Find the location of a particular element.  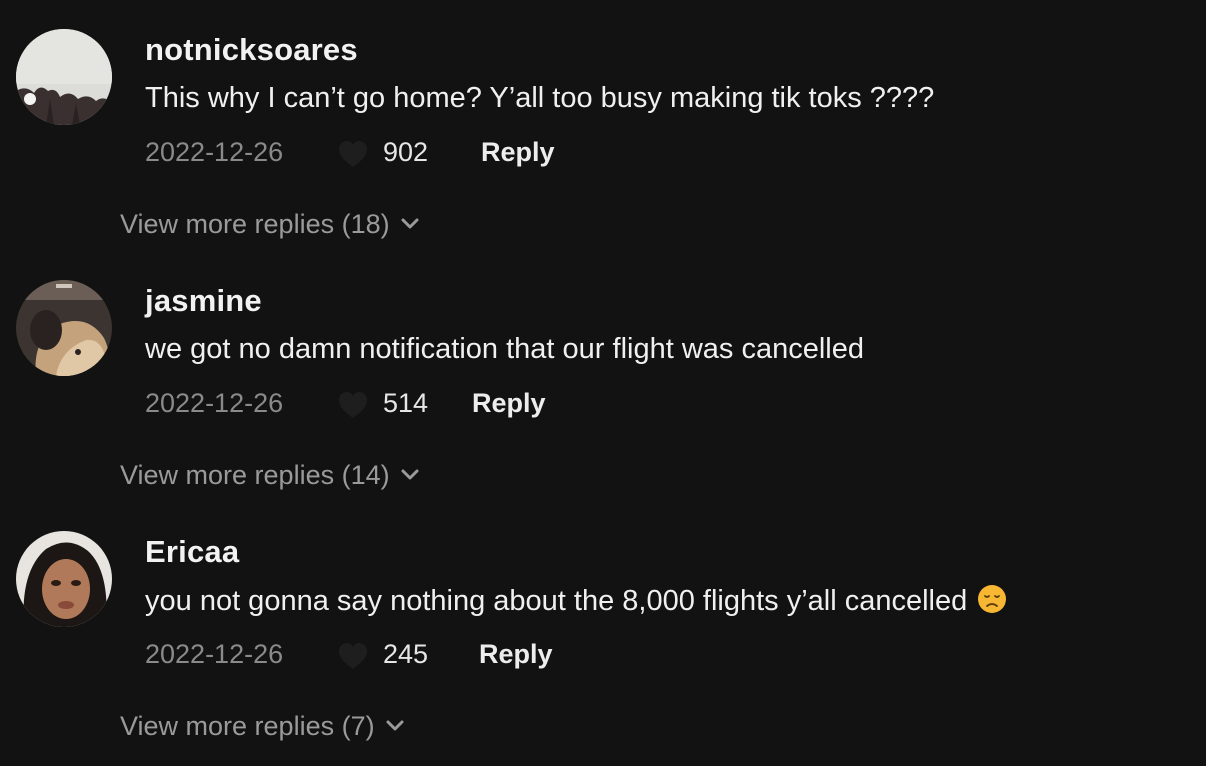

avatar-trees-sky-image is located at coordinates (64, 77).